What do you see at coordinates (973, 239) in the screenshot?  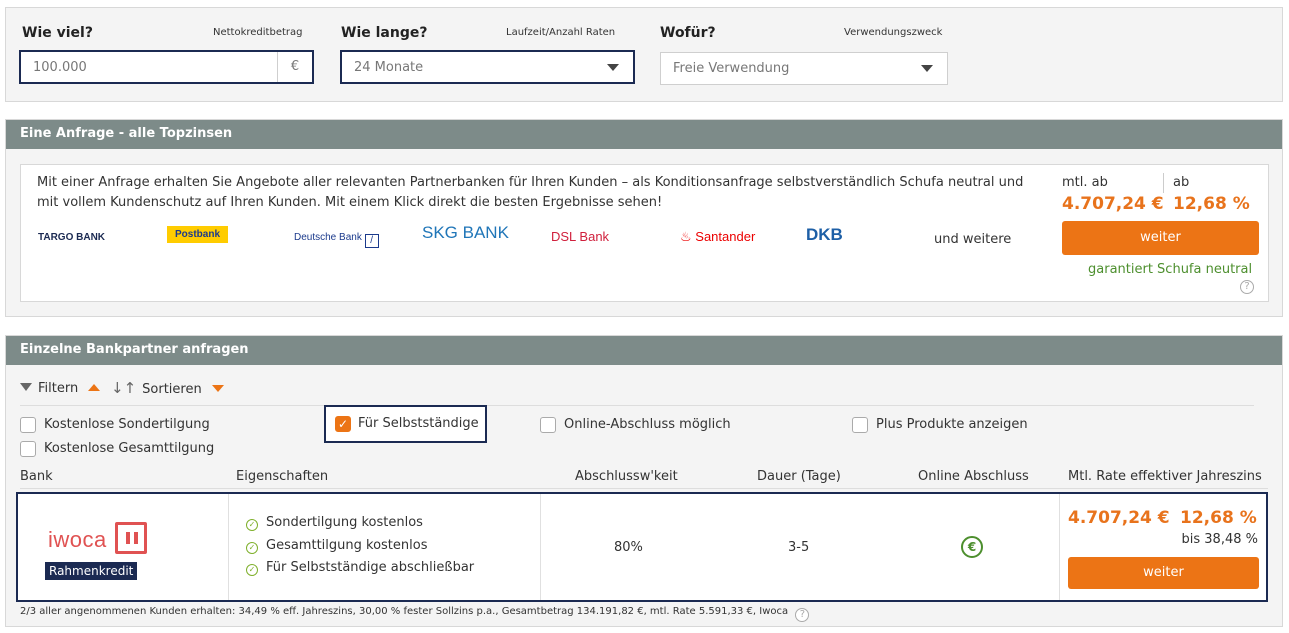 I see `and-more-label: und weitere` at bounding box center [973, 239].